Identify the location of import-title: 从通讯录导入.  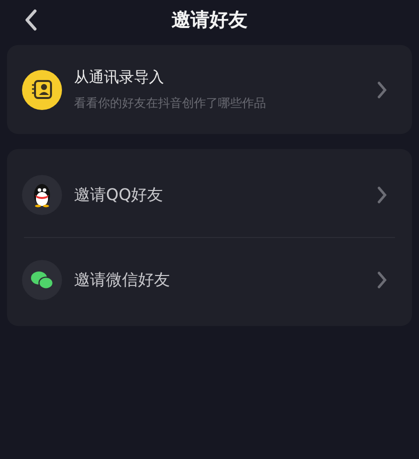
(119, 77).